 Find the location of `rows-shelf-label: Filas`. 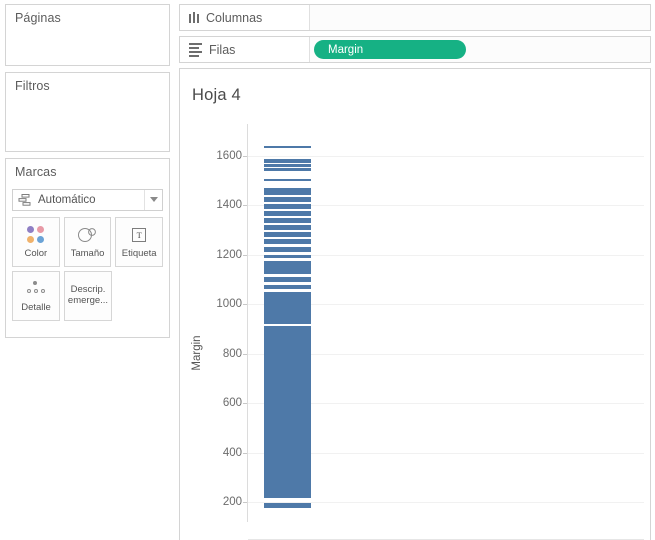

rows-shelf-label: Filas is located at coordinates (222, 49).